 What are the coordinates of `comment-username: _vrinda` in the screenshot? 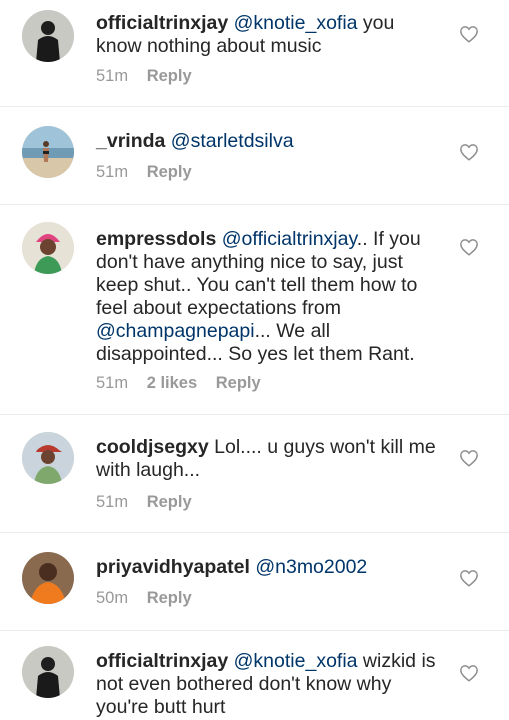 It's located at (130, 141).